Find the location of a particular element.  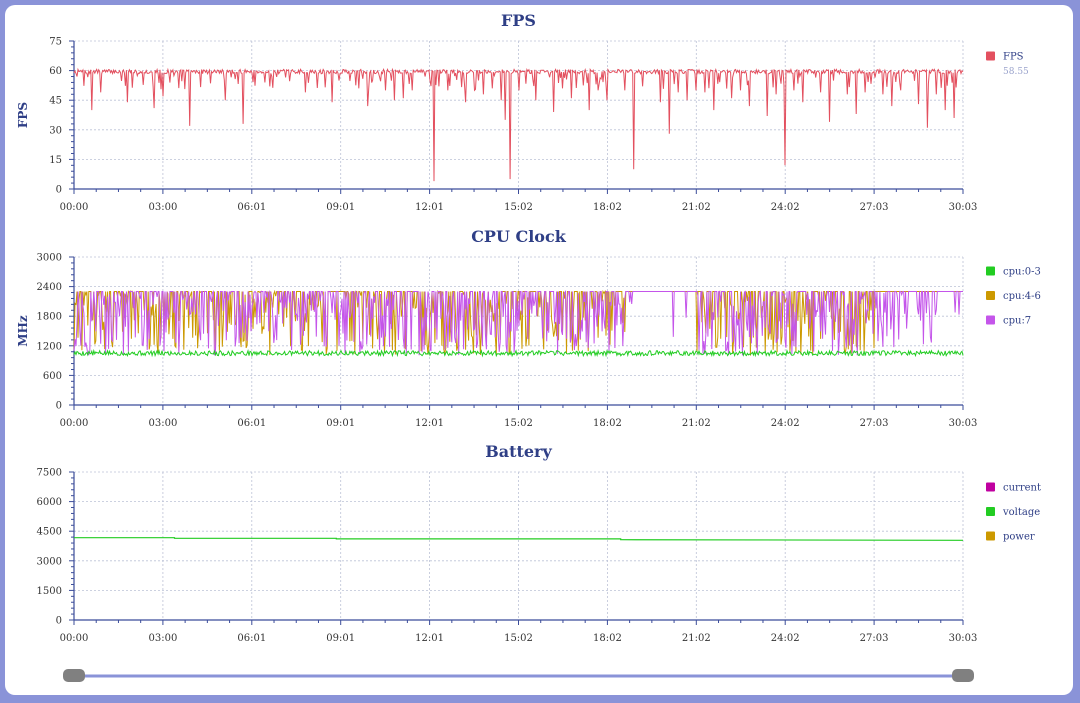

chart-title: CPU Clock is located at coordinates (519, 236).